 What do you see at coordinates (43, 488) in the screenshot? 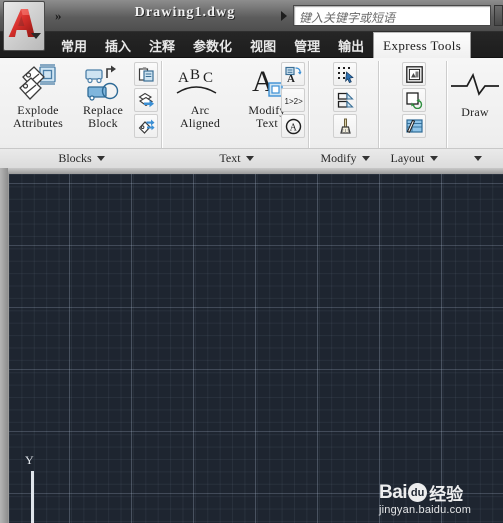
I see `ucs-icon: Y` at bounding box center [43, 488].